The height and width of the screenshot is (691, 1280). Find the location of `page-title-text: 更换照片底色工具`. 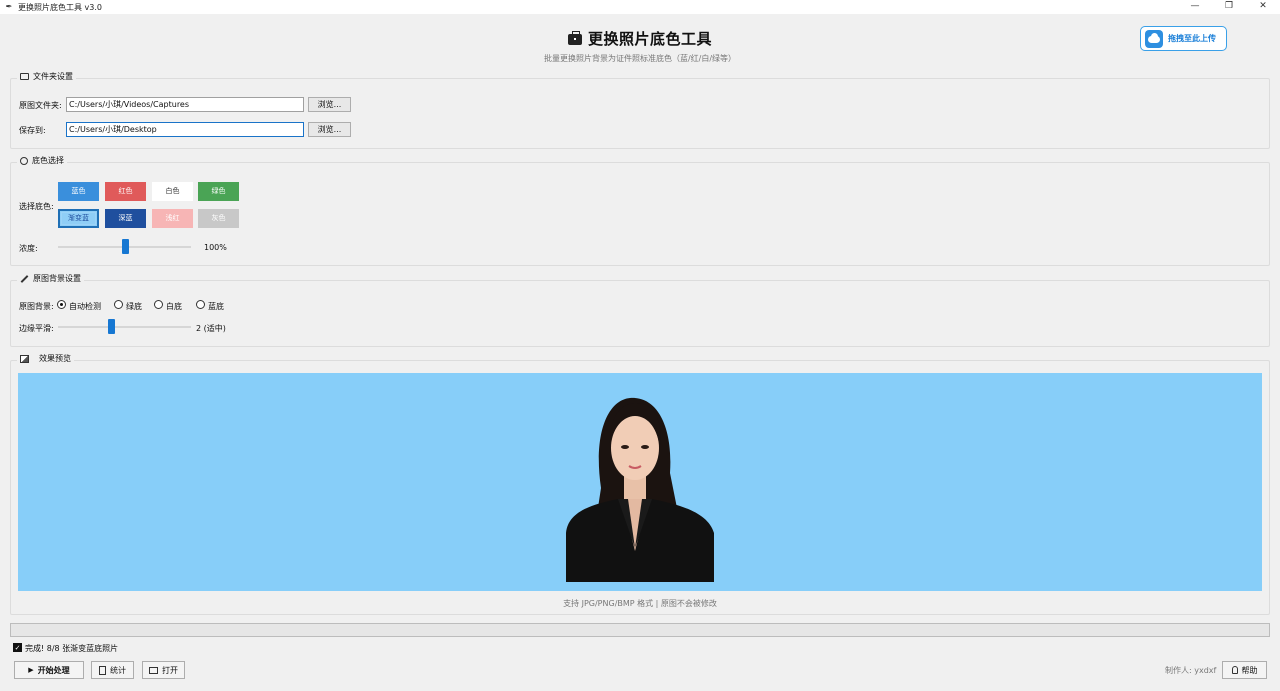

page-title-text: 更换照片底色工具 is located at coordinates (649, 39).